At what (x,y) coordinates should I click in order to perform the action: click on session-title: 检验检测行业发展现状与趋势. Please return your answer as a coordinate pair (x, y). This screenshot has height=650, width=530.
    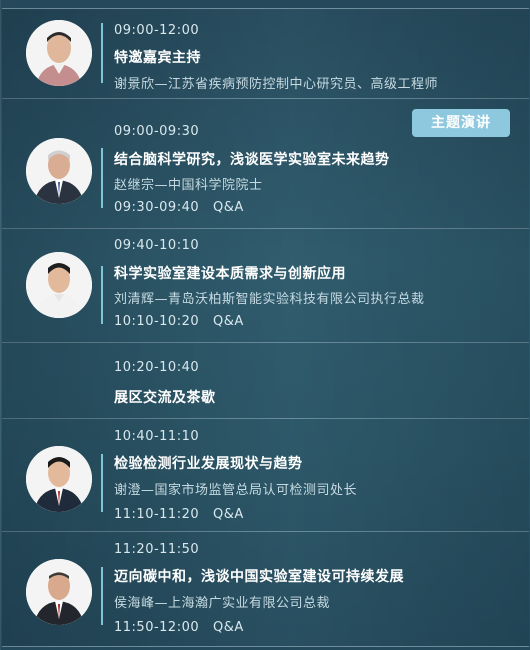
    Looking at the image, I should click on (208, 464).